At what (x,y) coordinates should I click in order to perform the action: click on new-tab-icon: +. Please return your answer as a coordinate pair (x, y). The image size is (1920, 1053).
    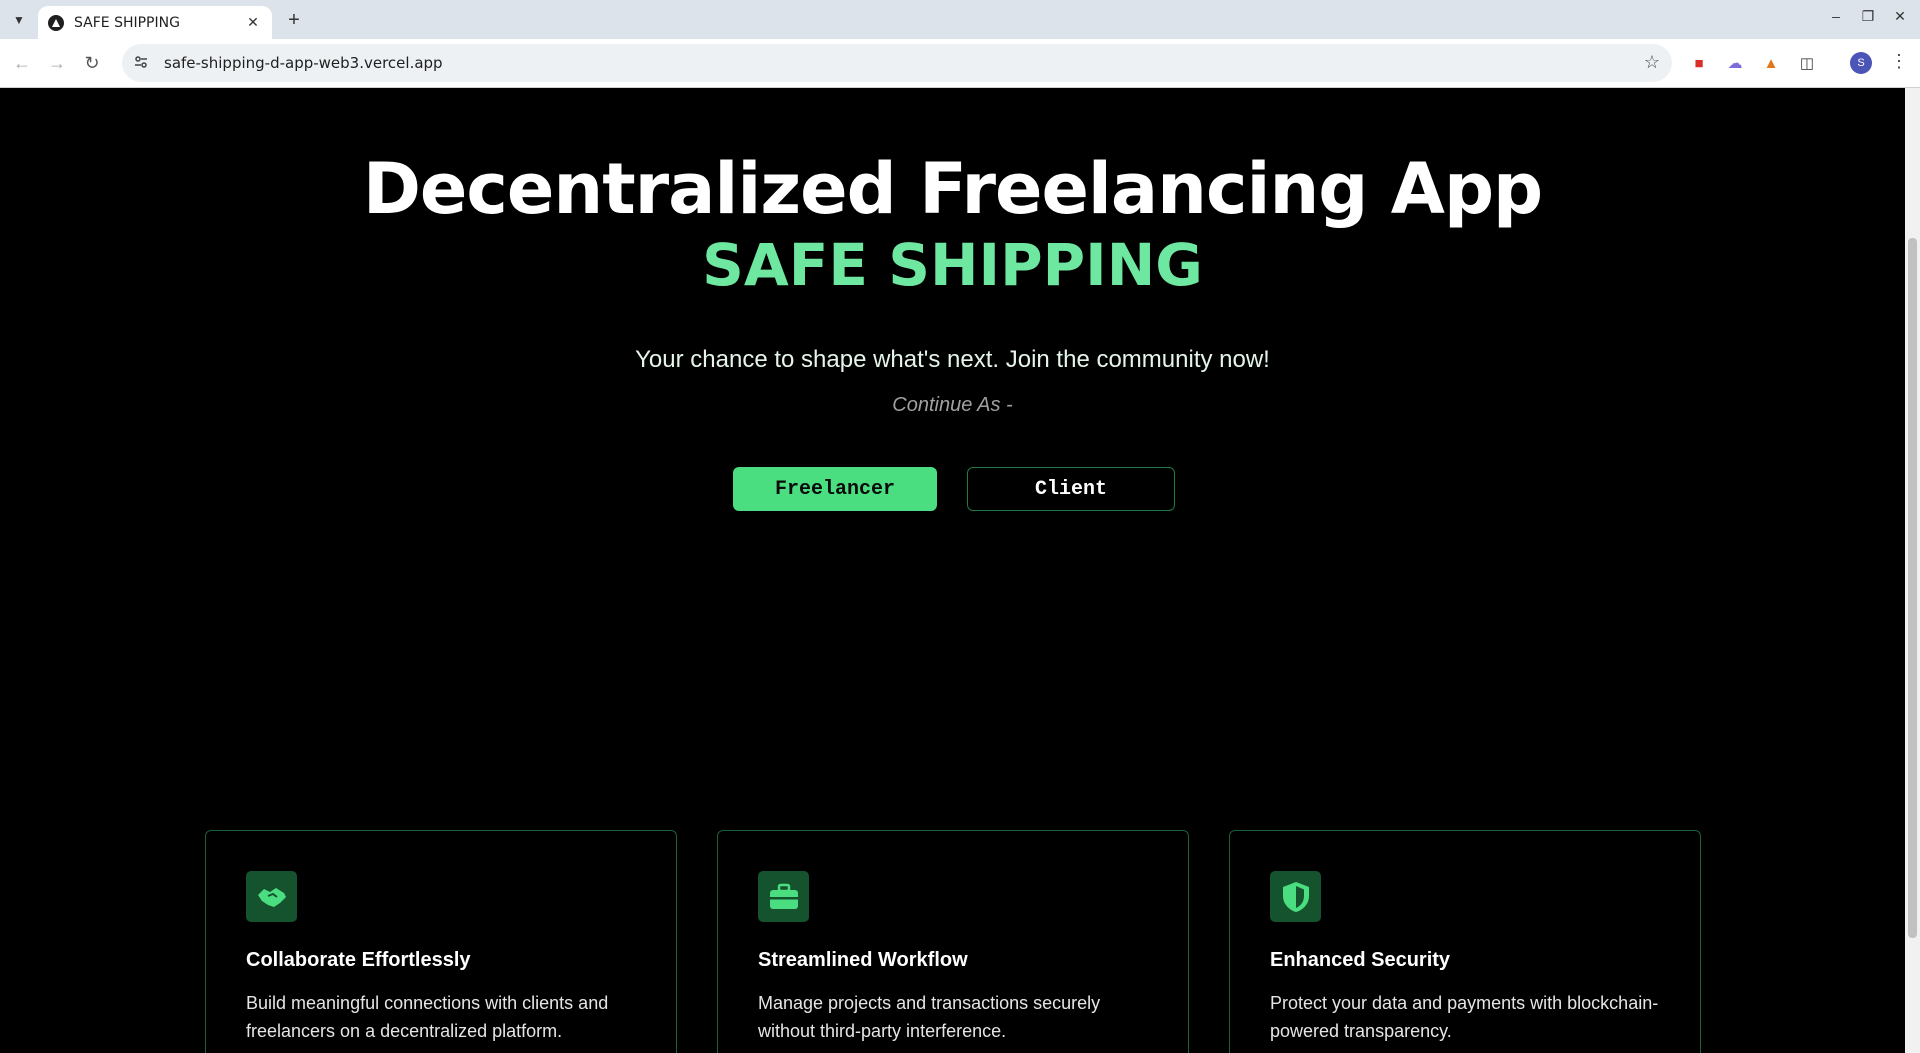
    Looking at the image, I should click on (294, 20).